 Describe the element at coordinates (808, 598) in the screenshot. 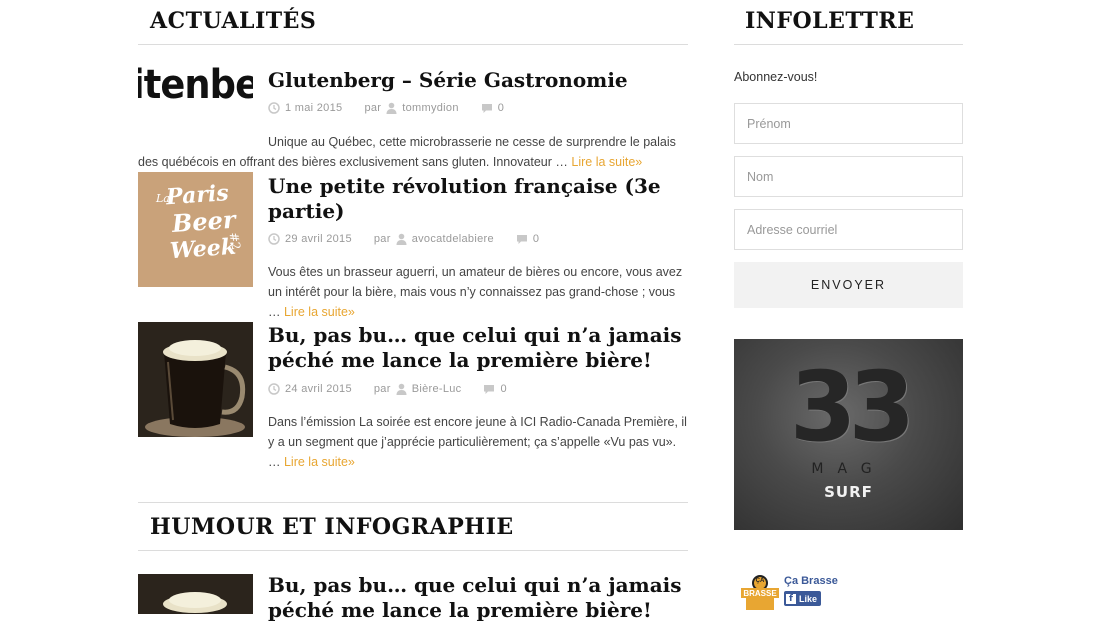

I see `fb-like-label: Like` at that location.